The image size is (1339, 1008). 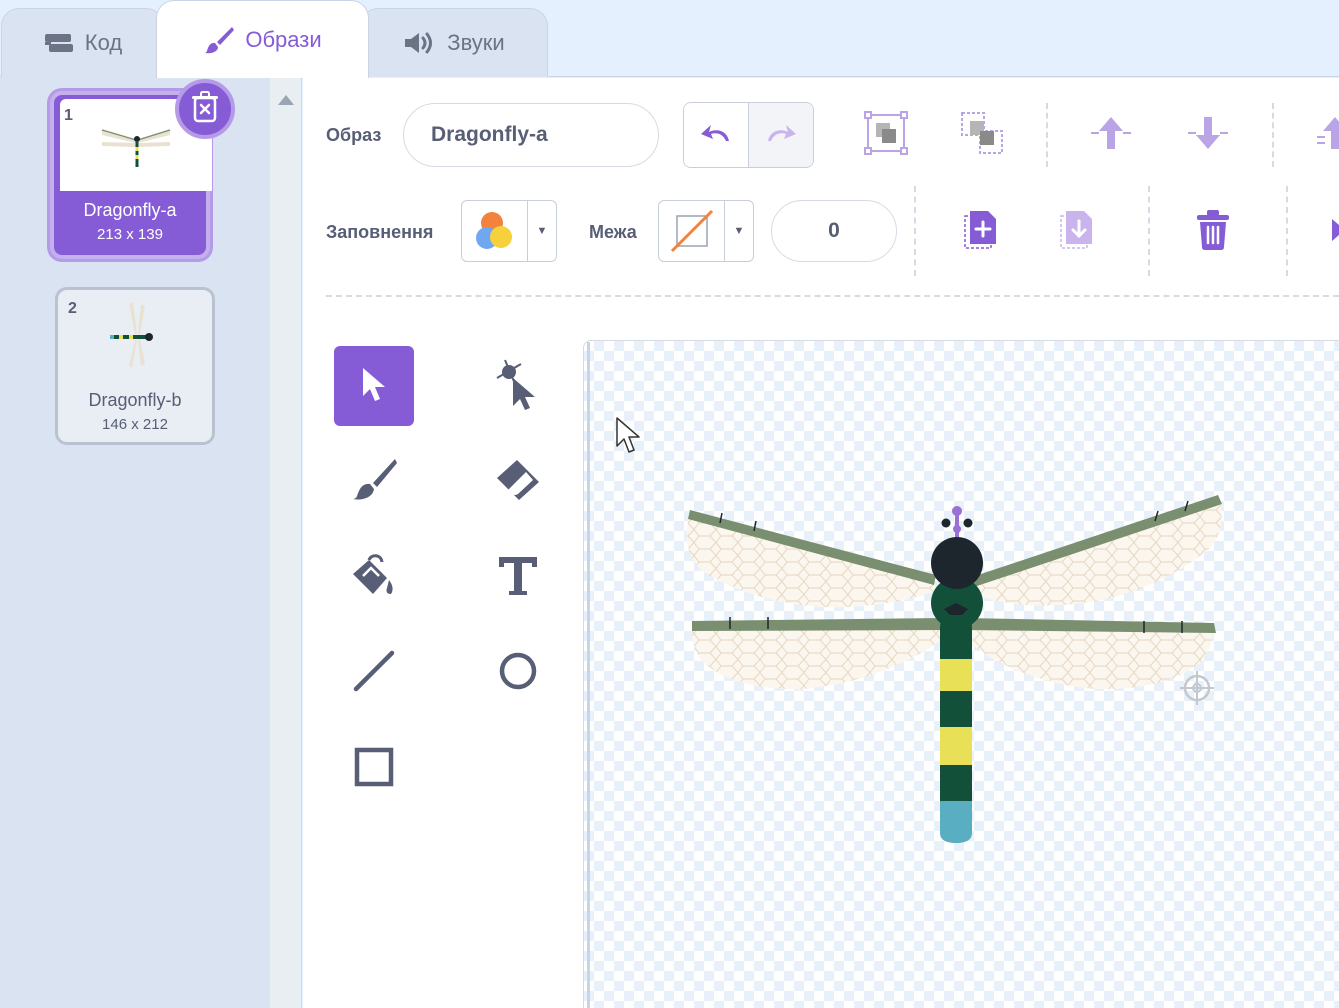 I want to click on line-icon, so click(x=374, y=673).